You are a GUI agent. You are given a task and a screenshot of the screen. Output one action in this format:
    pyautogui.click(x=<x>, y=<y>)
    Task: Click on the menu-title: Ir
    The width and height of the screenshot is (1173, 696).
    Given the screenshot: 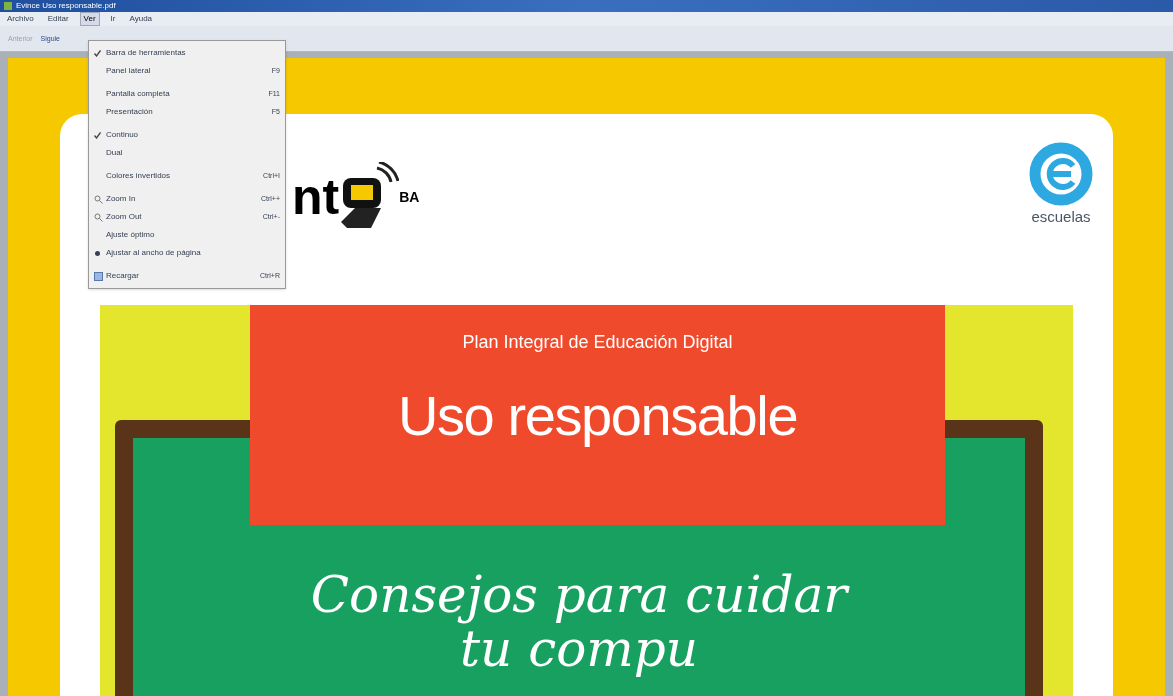 What is the action you would take?
    pyautogui.click(x=113, y=19)
    